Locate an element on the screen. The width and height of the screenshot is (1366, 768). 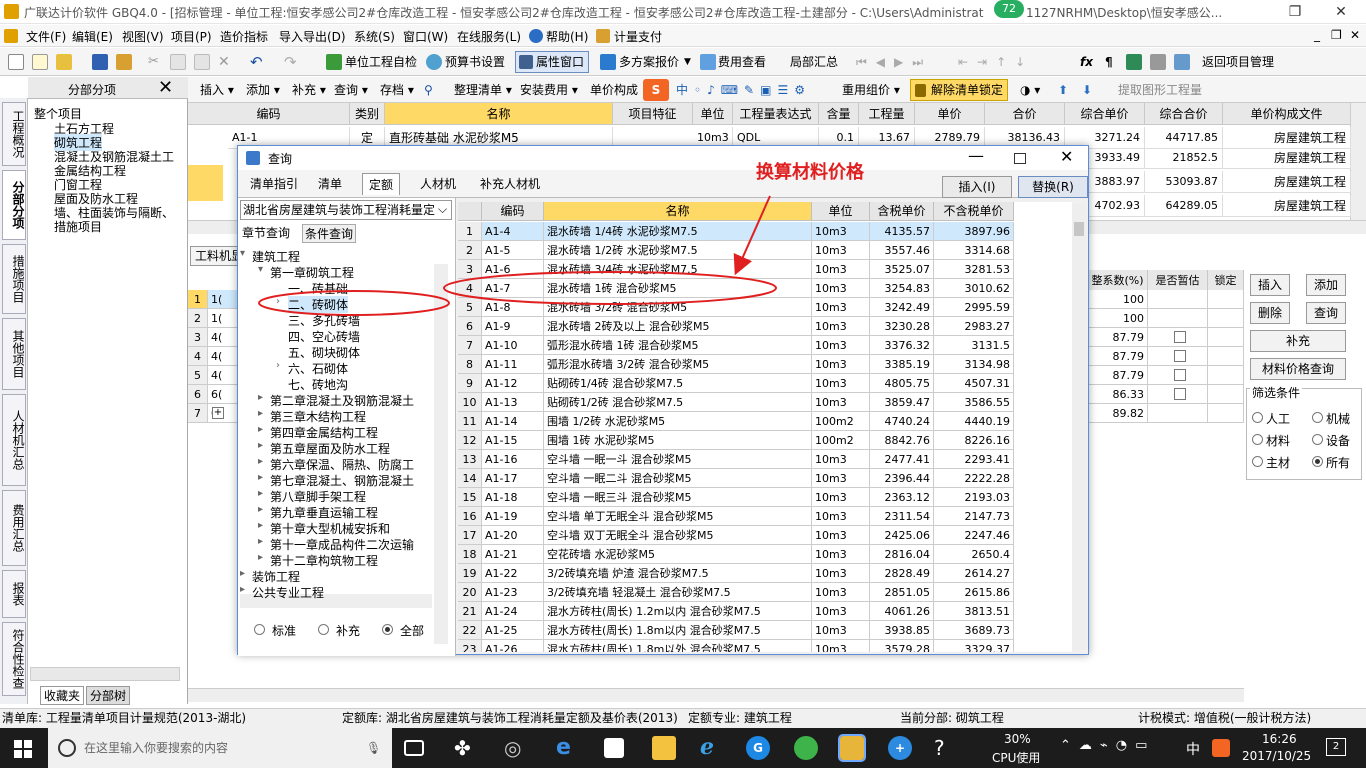
notification-icon: 2 is located at coordinates (1336, 747).